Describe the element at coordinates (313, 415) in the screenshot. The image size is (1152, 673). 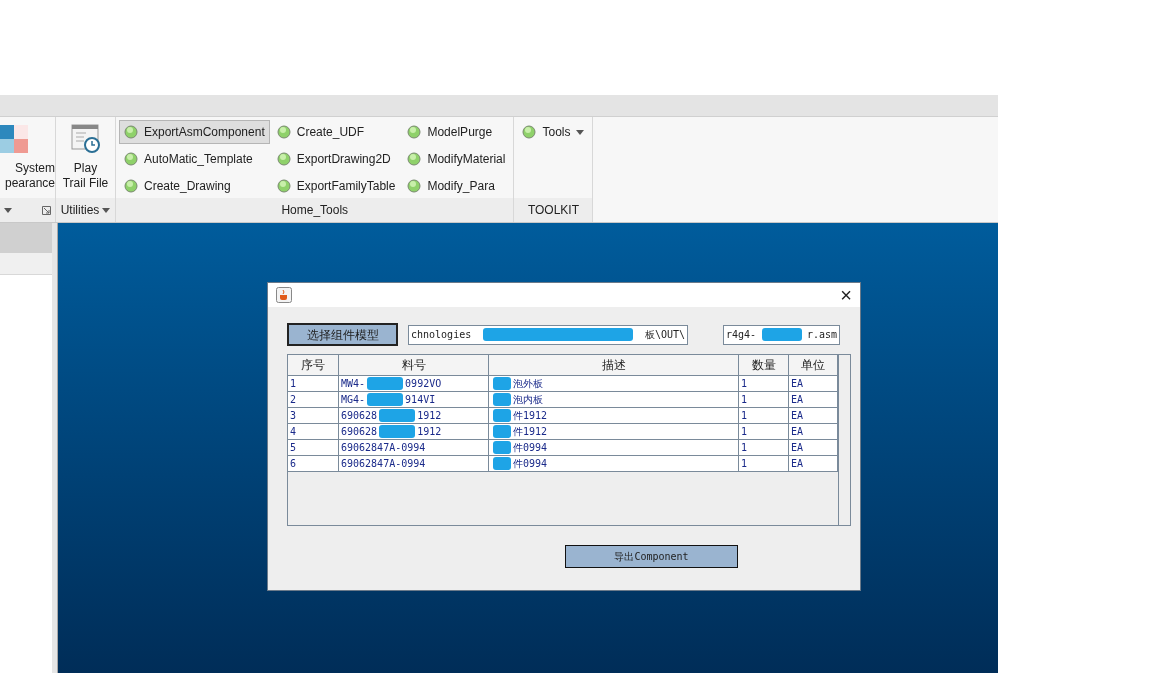
I see `table-cell: 3` at that location.